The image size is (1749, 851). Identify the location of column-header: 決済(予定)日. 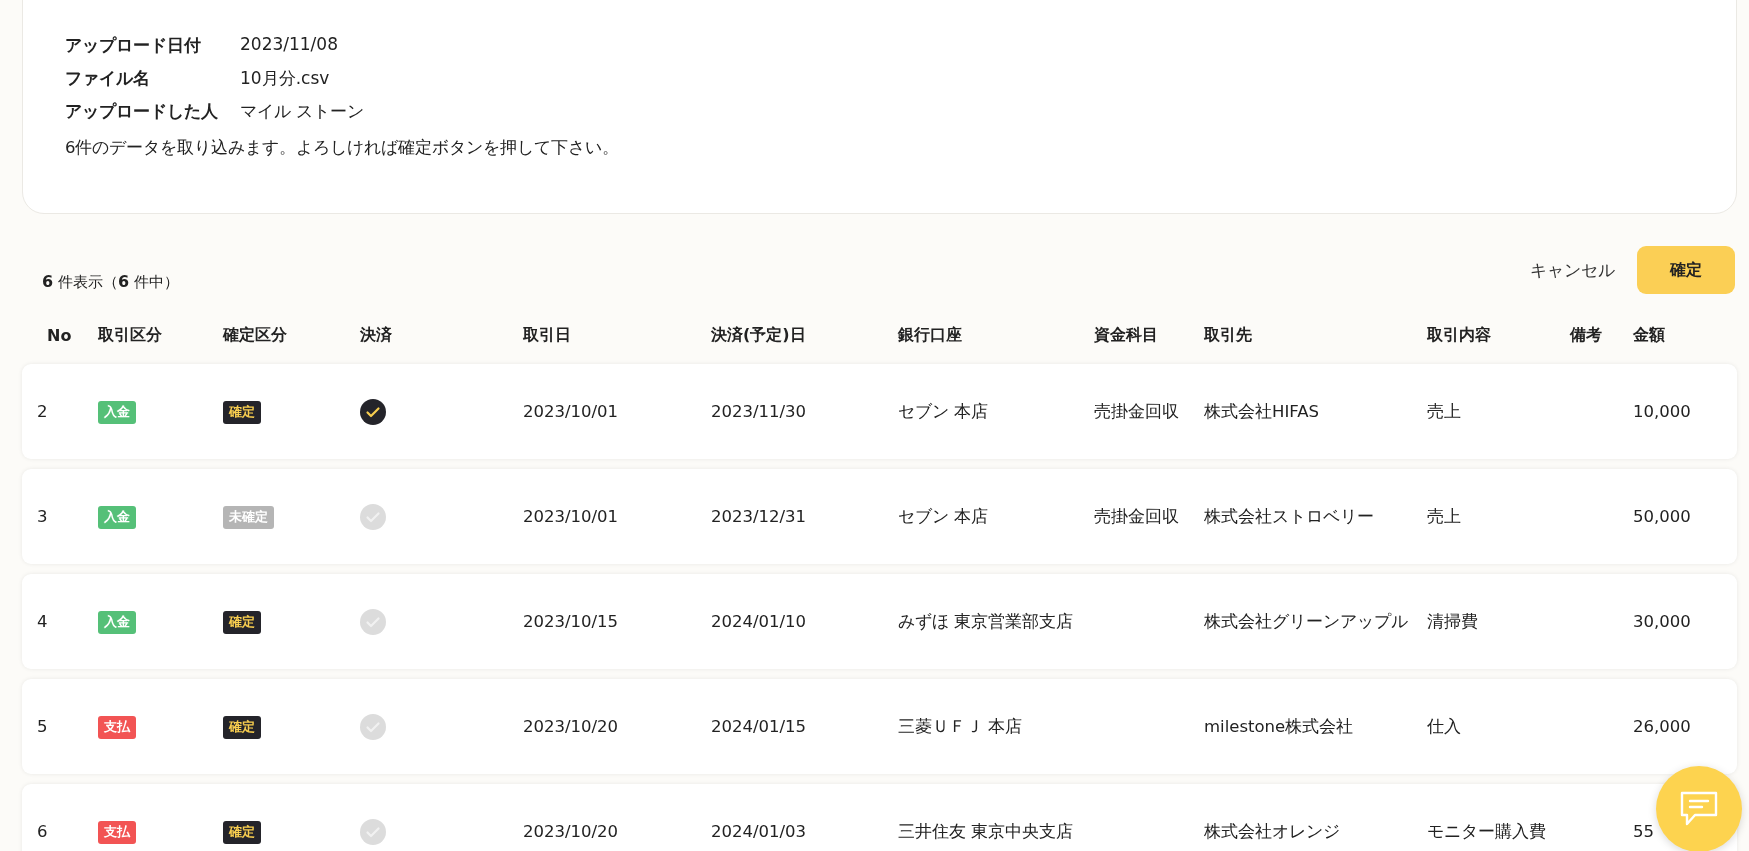
(759, 335).